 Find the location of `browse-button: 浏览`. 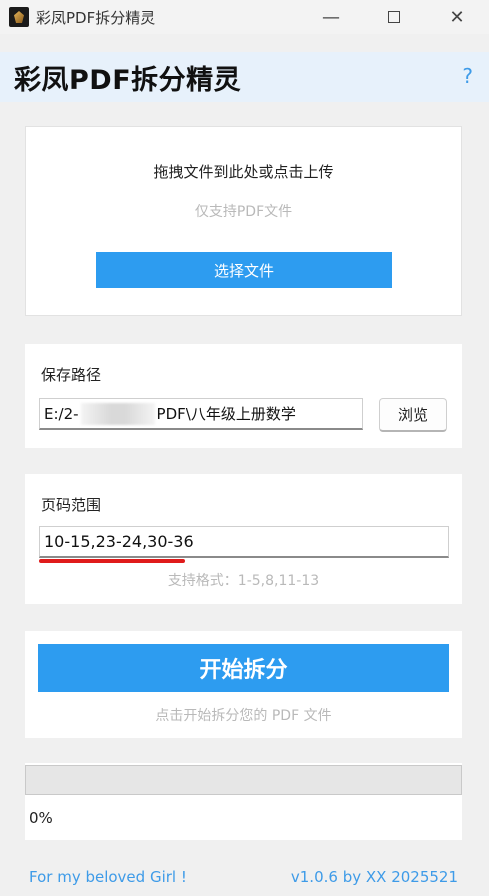

browse-button: 浏览 is located at coordinates (413, 415).